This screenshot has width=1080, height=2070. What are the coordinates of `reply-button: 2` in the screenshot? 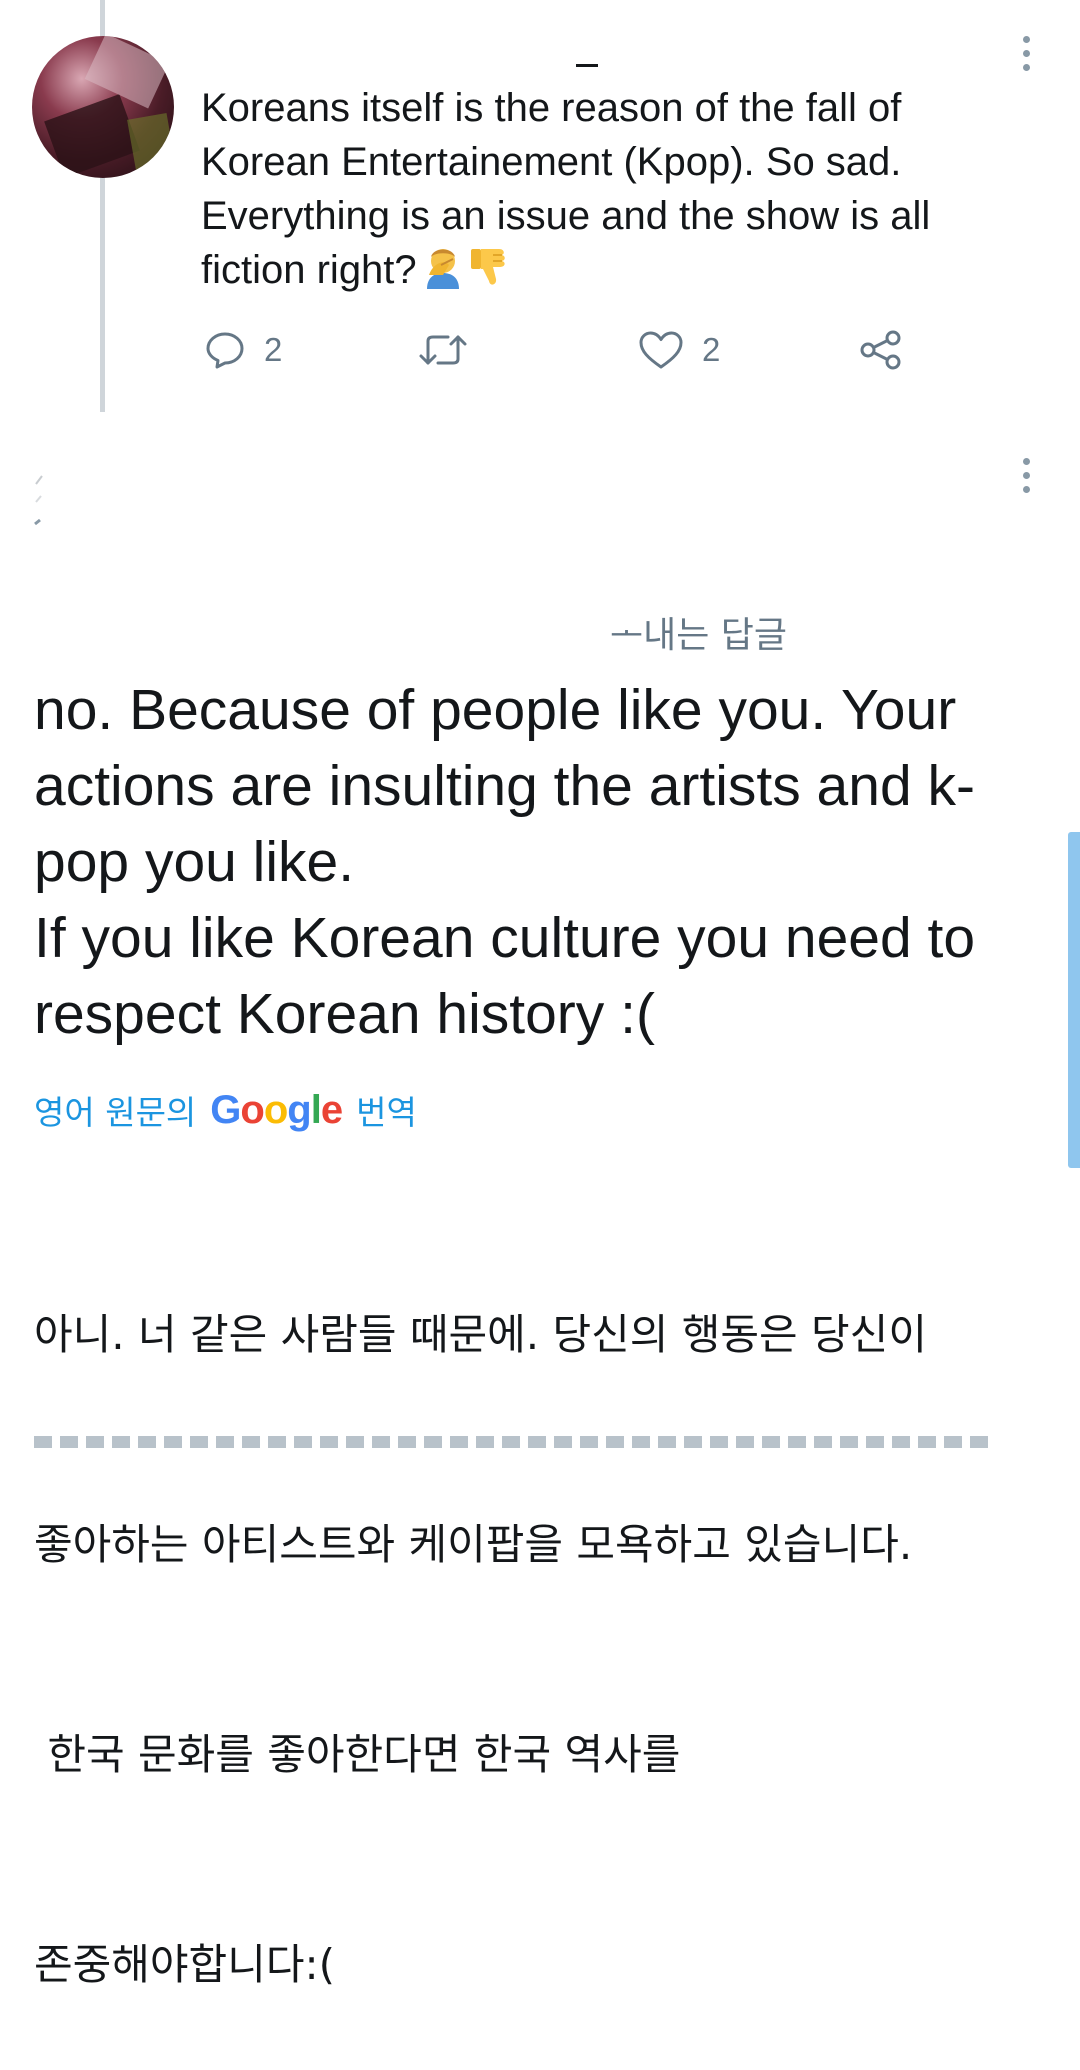 It's located at (243, 350).